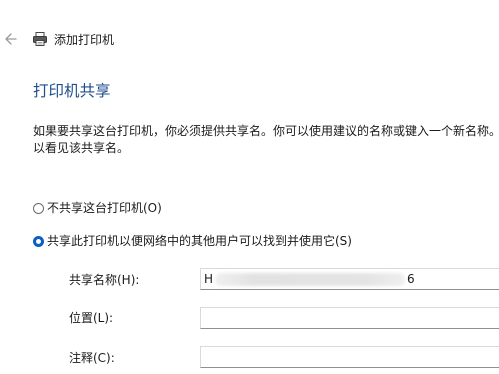  Describe the element at coordinates (199, 241) in the screenshot. I see `radio-share-label: 共享此打印机以便网络中的其他用户可以找到并使用它(S)` at that location.